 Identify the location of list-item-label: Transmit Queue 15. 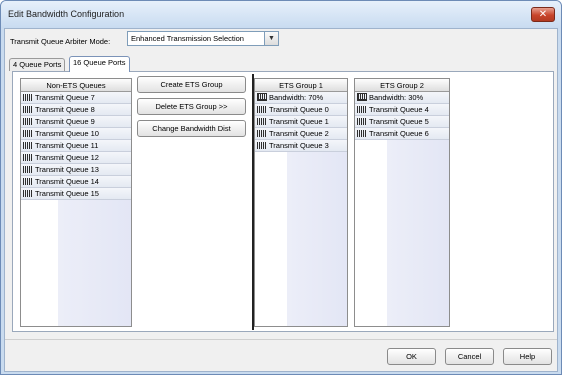
(67, 193).